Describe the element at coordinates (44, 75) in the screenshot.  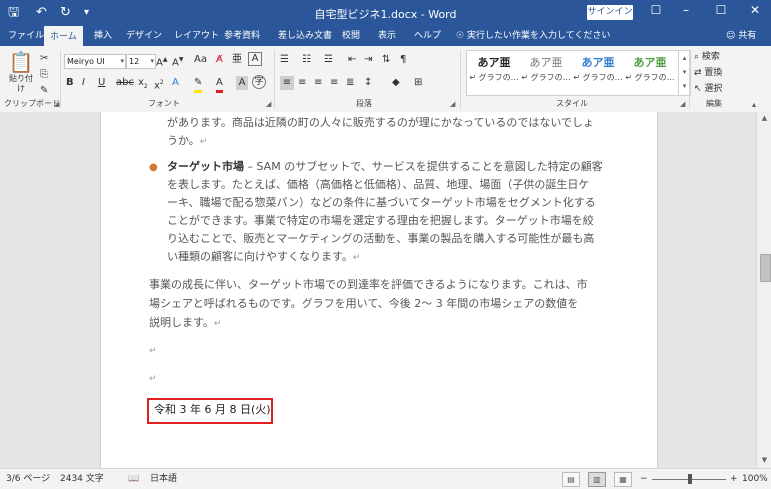
I see `copy-icon: ⎘` at that location.